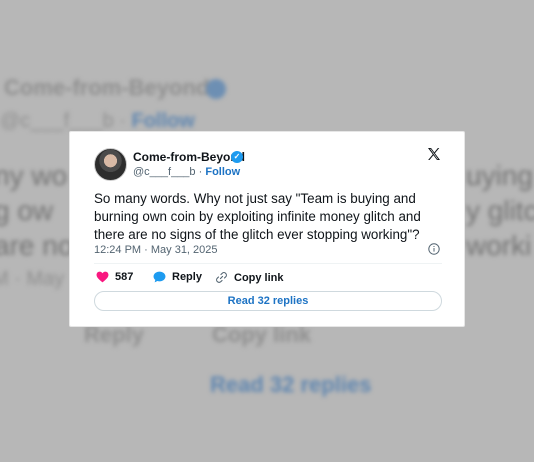 This screenshot has height=462, width=534. What do you see at coordinates (124, 277) in the screenshot?
I see `like-count: 587` at bounding box center [124, 277].